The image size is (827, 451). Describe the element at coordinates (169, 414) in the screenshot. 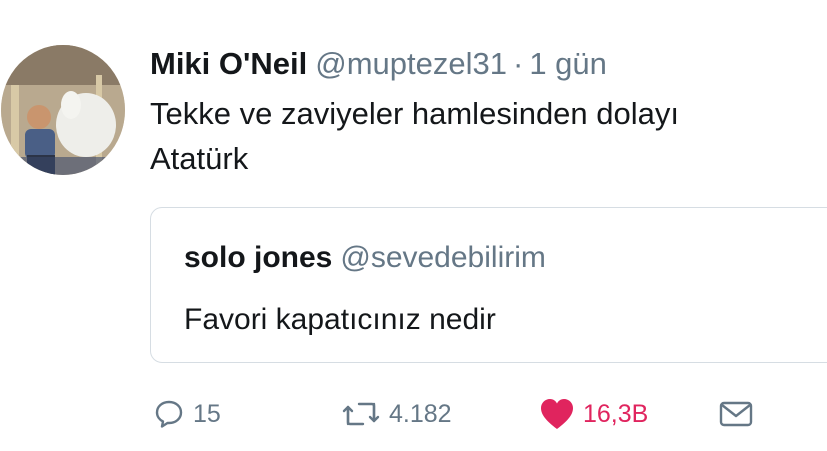

I see `reply-icon` at that location.